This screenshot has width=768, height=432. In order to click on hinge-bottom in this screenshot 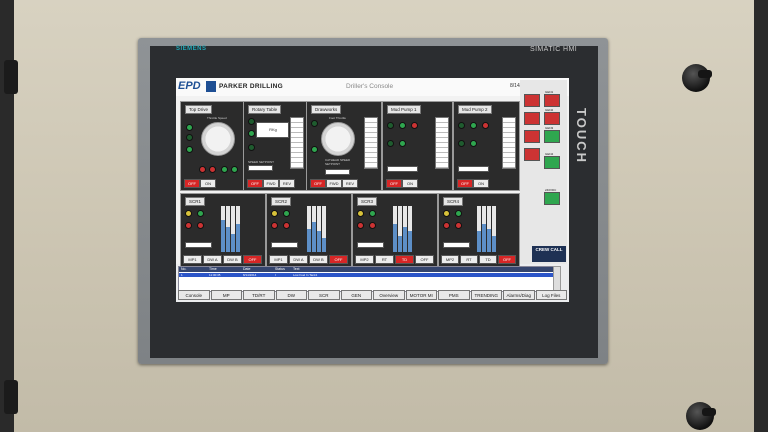, I will do `click(11, 397)`.